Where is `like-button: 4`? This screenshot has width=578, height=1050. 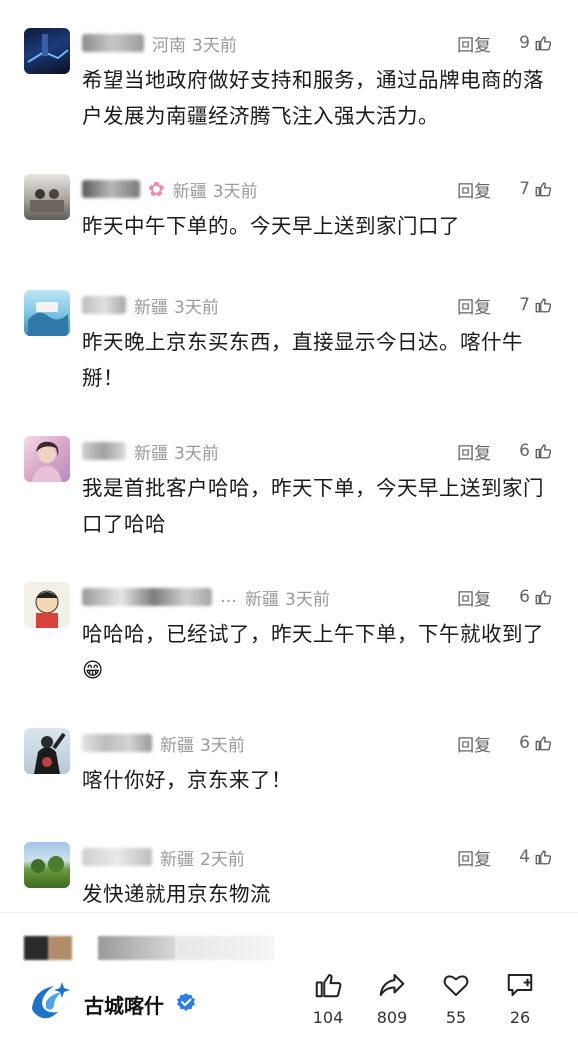 like-button: 4 is located at coordinates (535, 857).